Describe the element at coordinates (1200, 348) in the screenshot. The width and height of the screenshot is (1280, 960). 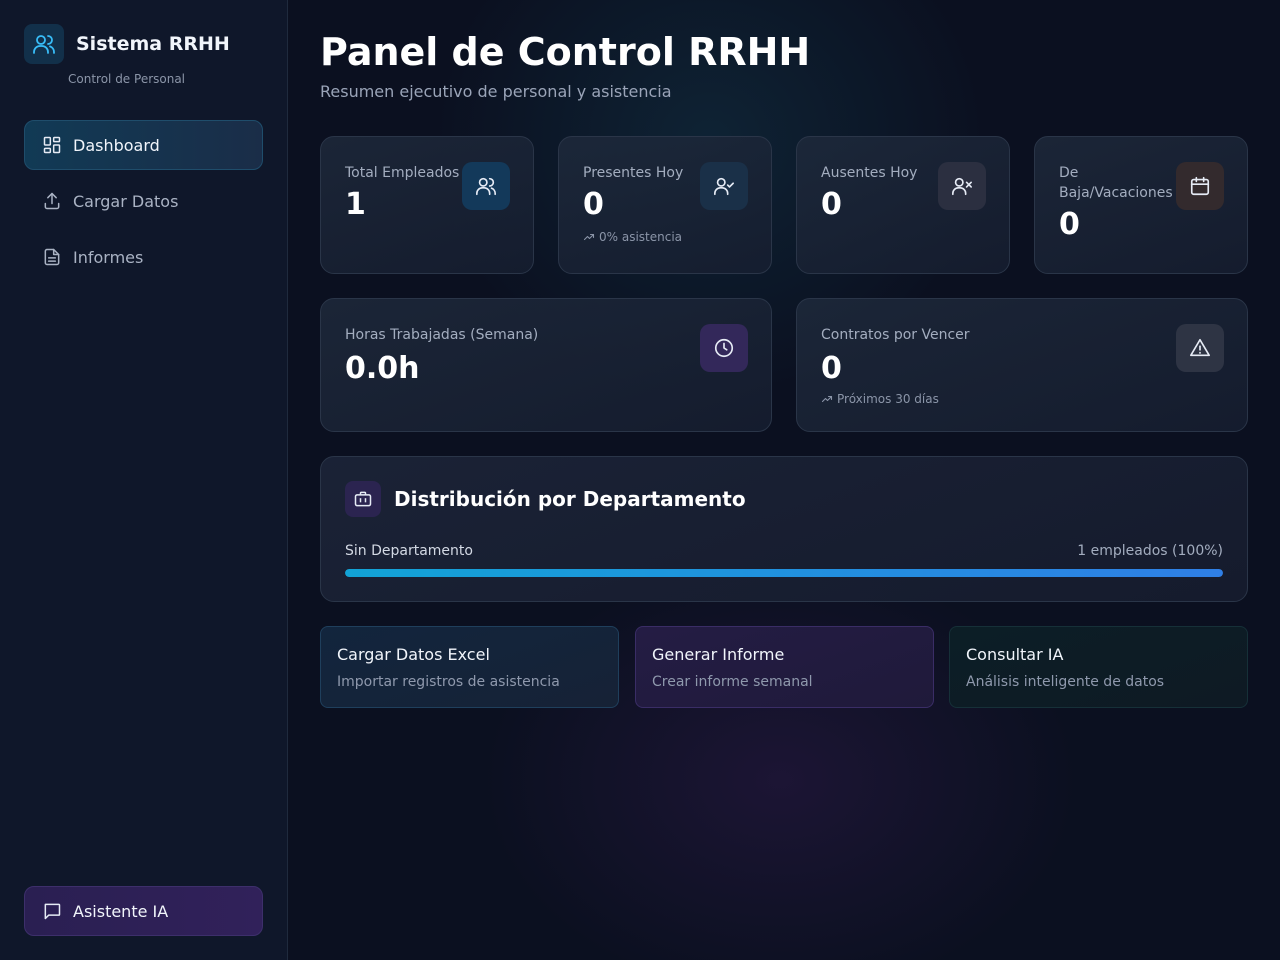
I see `warning-icon` at that location.